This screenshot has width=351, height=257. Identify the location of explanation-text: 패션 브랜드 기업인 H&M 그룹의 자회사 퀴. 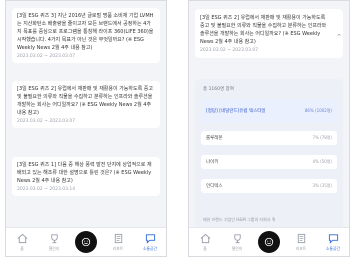
(239, 219).